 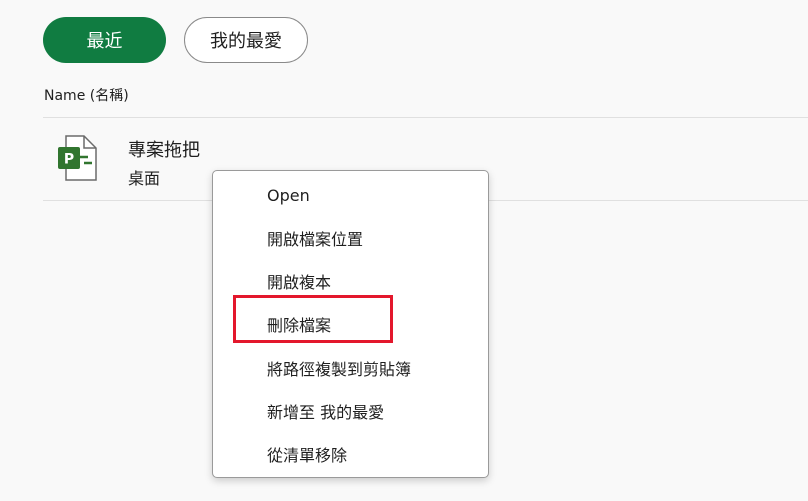 I want to click on project-file-icon: P, so click(x=77, y=158).